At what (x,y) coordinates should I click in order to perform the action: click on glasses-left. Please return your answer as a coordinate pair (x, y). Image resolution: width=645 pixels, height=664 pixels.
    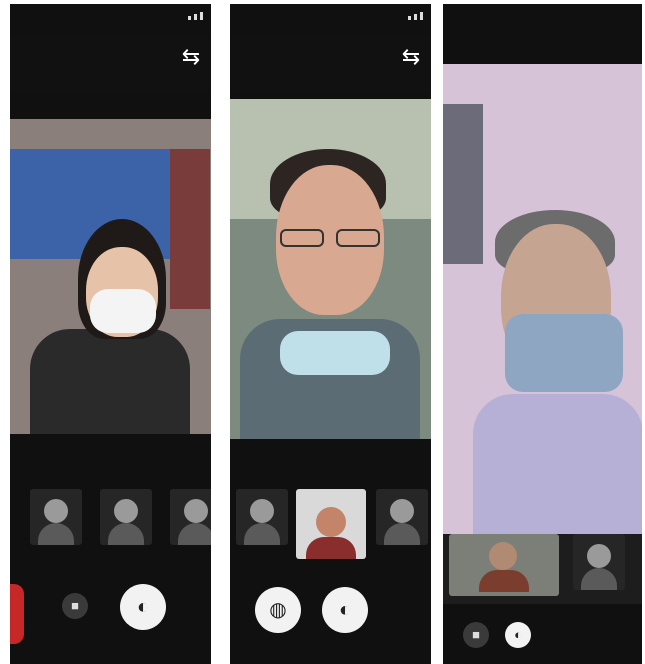
    Looking at the image, I should click on (302, 238).